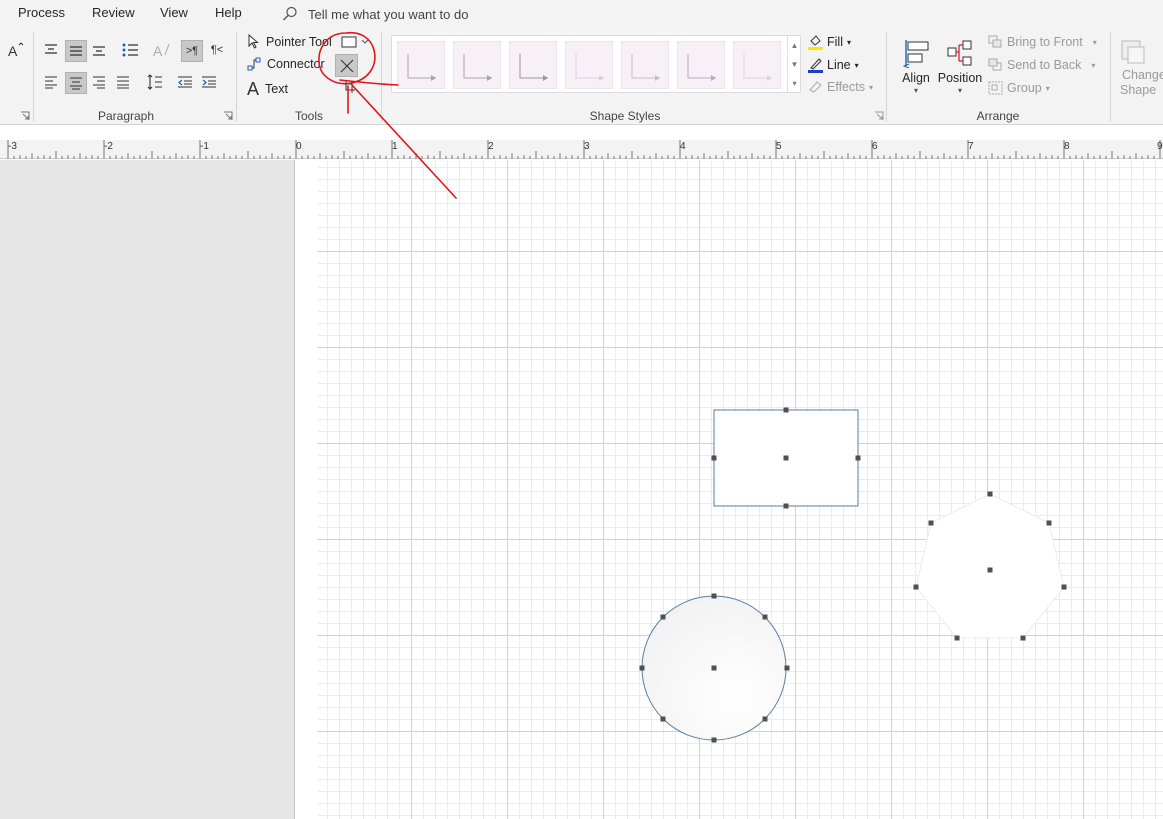 The height and width of the screenshot is (819, 1163). What do you see at coordinates (835, 42) in the screenshot?
I see `fill-label: Fill` at bounding box center [835, 42].